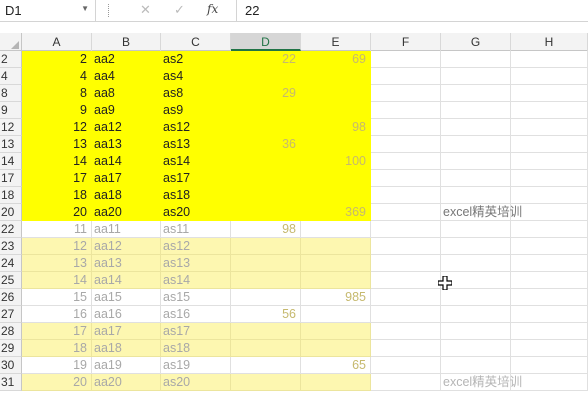 This screenshot has width=588, height=420. I want to click on cell-c: as15, so click(196, 297).